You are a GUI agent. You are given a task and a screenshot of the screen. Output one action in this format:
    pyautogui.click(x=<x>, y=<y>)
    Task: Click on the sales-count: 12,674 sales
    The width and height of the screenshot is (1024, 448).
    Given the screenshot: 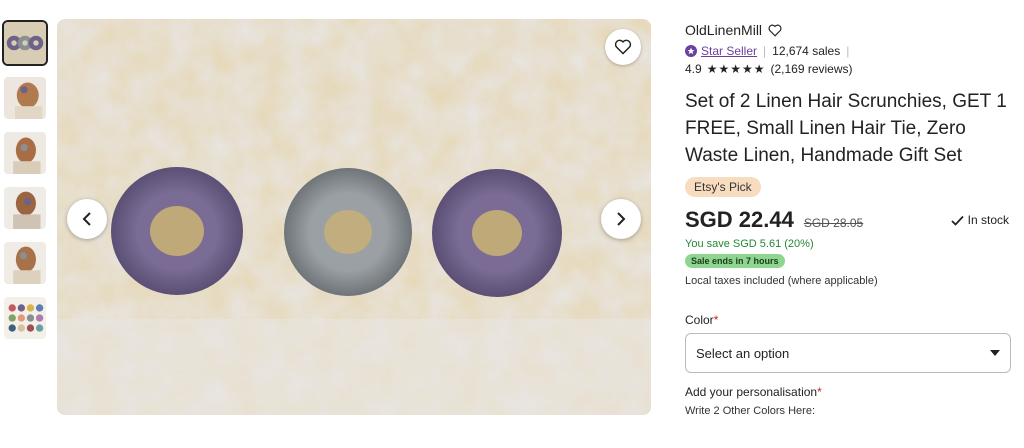 What is the action you would take?
    pyautogui.click(x=806, y=51)
    